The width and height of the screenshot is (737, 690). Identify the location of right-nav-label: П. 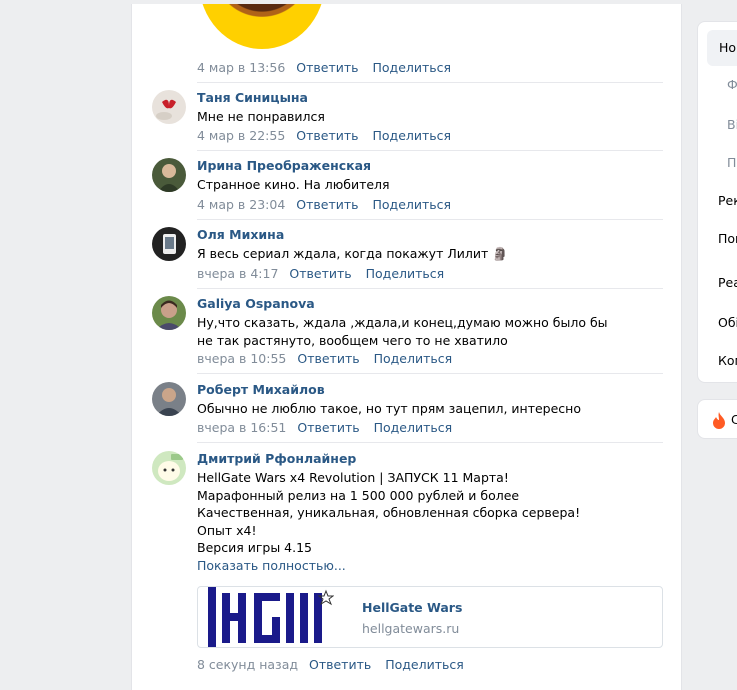
(732, 162).